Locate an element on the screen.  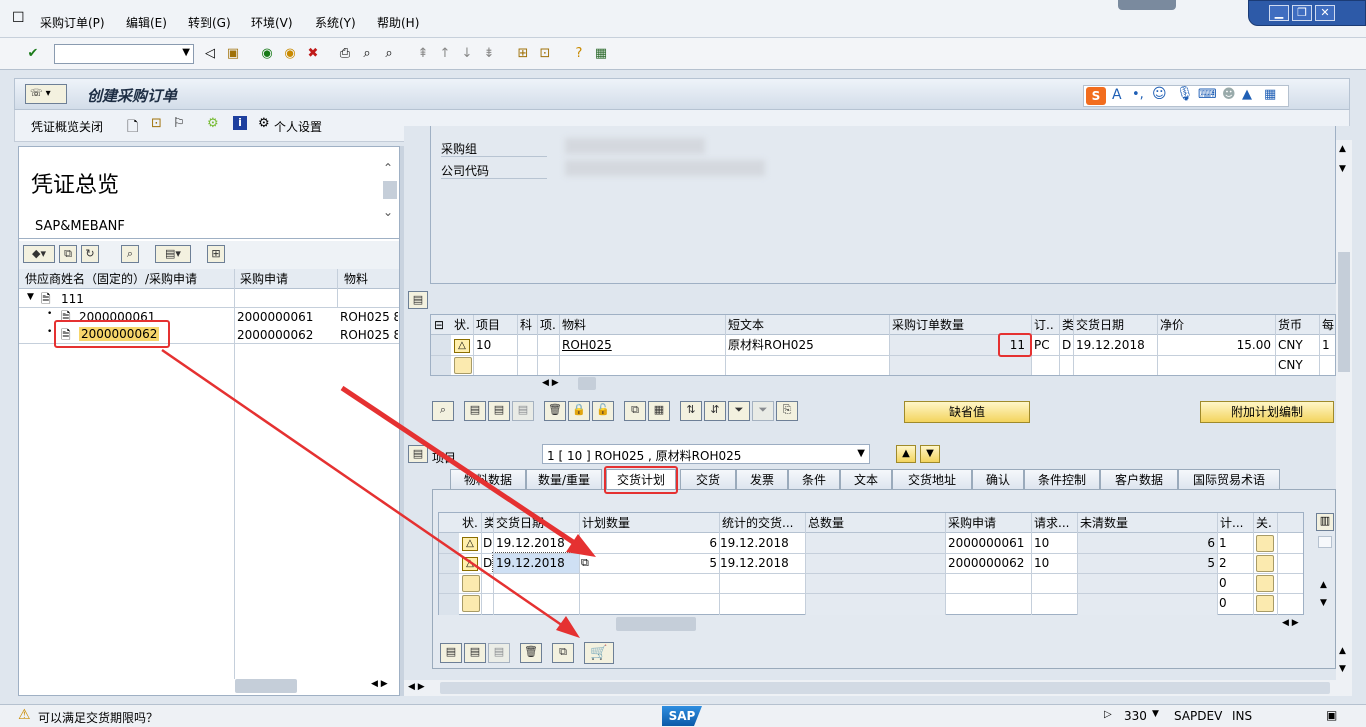
system-name: SAPDEV is located at coordinates (1198, 716).